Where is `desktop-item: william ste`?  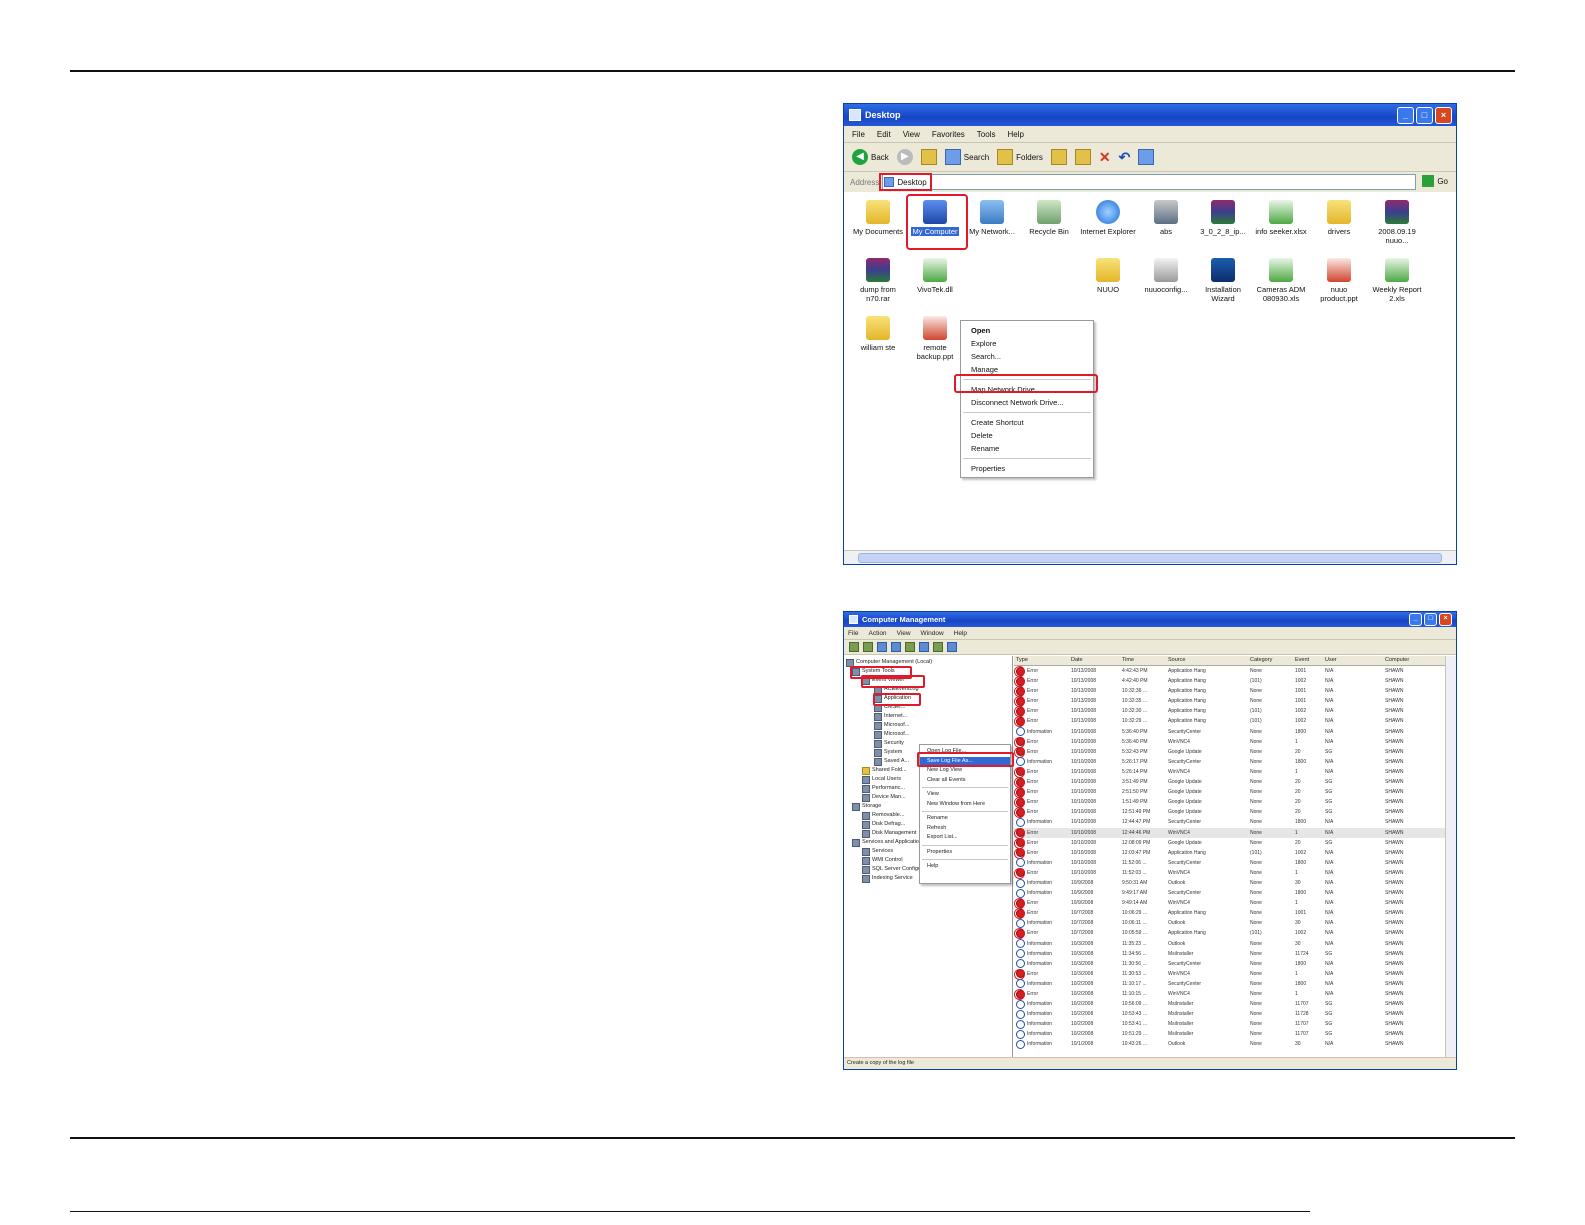 desktop-item: william ste is located at coordinates (878, 334).